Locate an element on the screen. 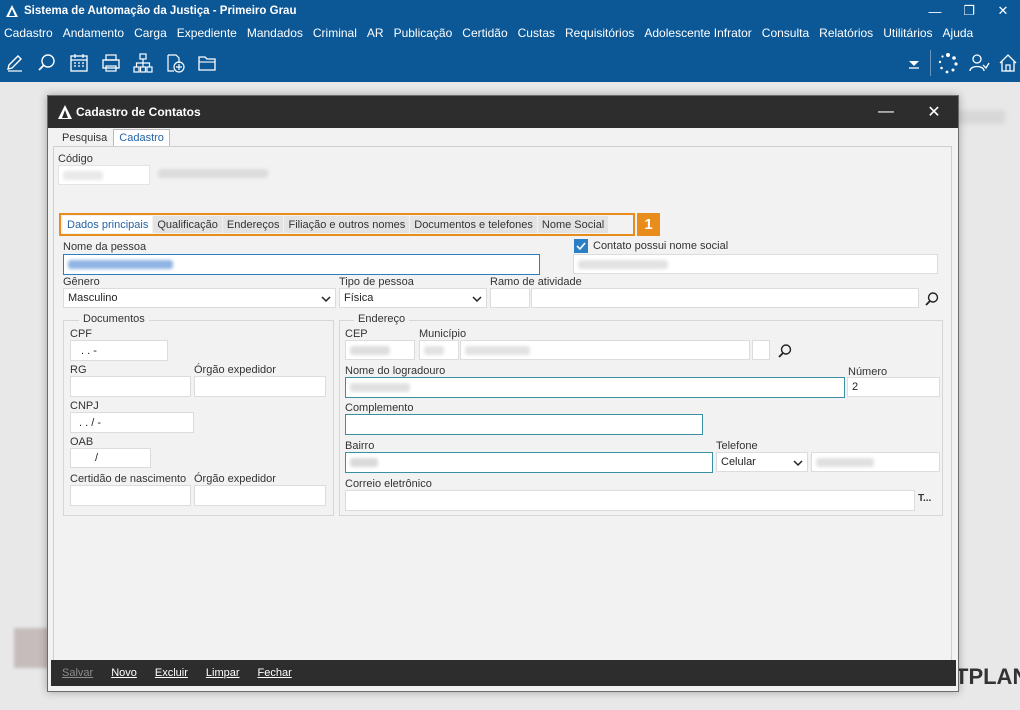  orgao-expedidor-input is located at coordinates (260, 386).